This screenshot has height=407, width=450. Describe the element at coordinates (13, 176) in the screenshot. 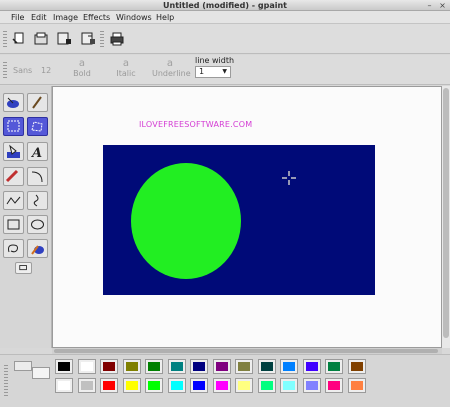

I see `eraser-tool` at that location.